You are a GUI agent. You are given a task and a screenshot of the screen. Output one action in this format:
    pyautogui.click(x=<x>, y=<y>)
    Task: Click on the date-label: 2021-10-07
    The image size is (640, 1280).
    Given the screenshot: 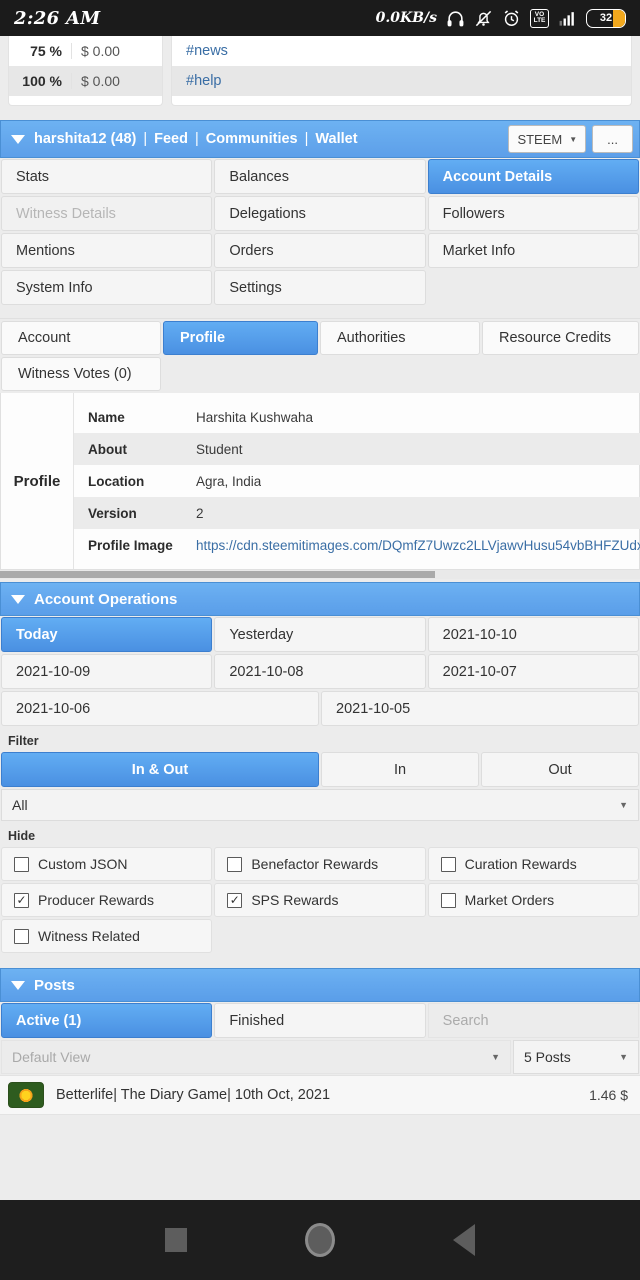 What is the action you would take?
    pyautogui.click(x=479, y=671)
    